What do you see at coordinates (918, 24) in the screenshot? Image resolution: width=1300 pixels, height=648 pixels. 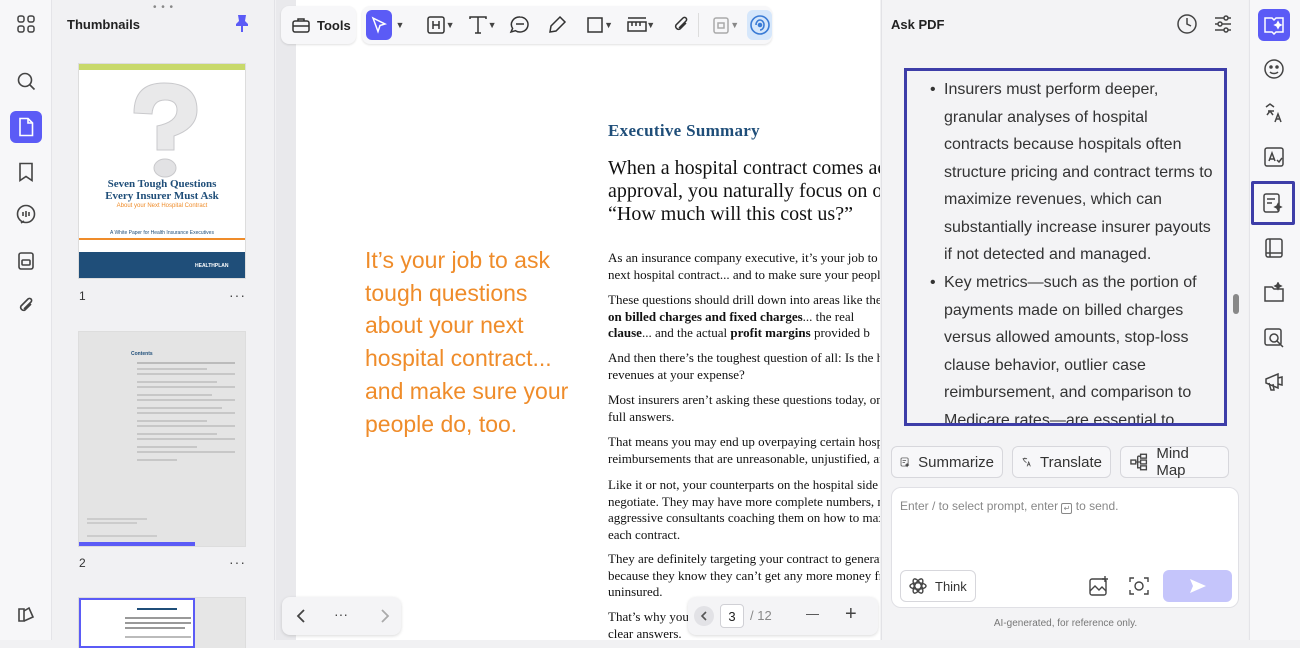 I see `ask-pdf-title: Ask PDF` at bounding box center [918, 24].